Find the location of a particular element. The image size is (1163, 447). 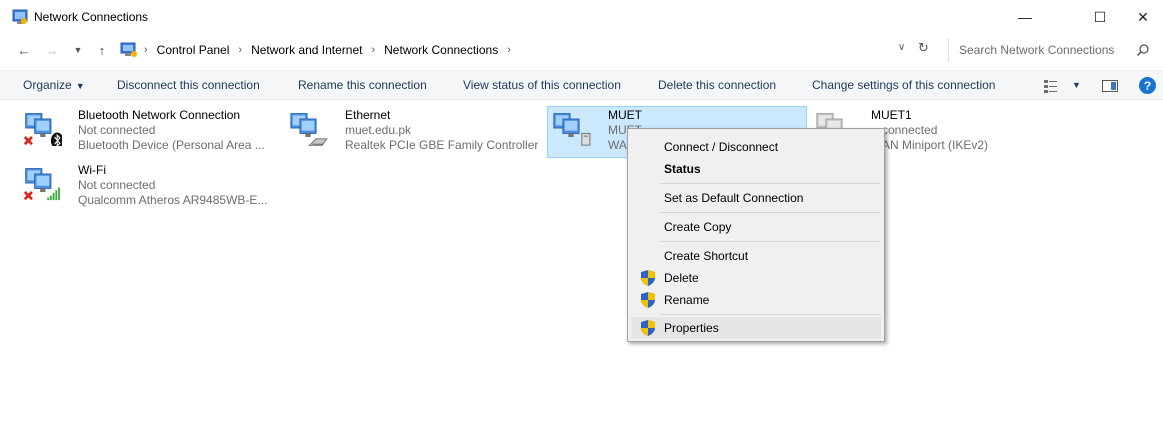

change-settings-button: Change settings of this connection is located at coordinates (903, 85).